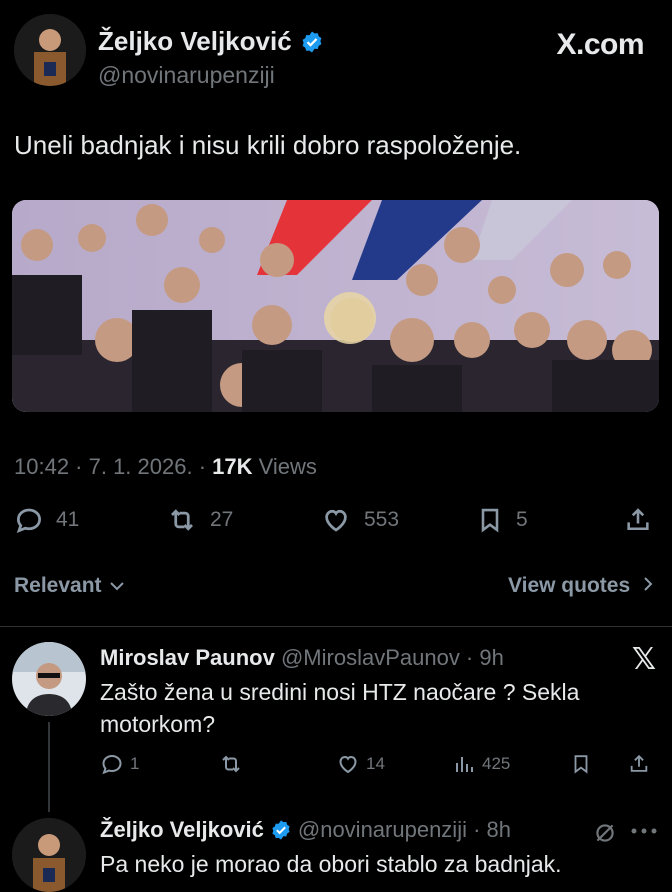  Describe the element at coordinates (187, 657) in the screenshot. I see `reply-author-name: Miroslav Paunov` at that location.